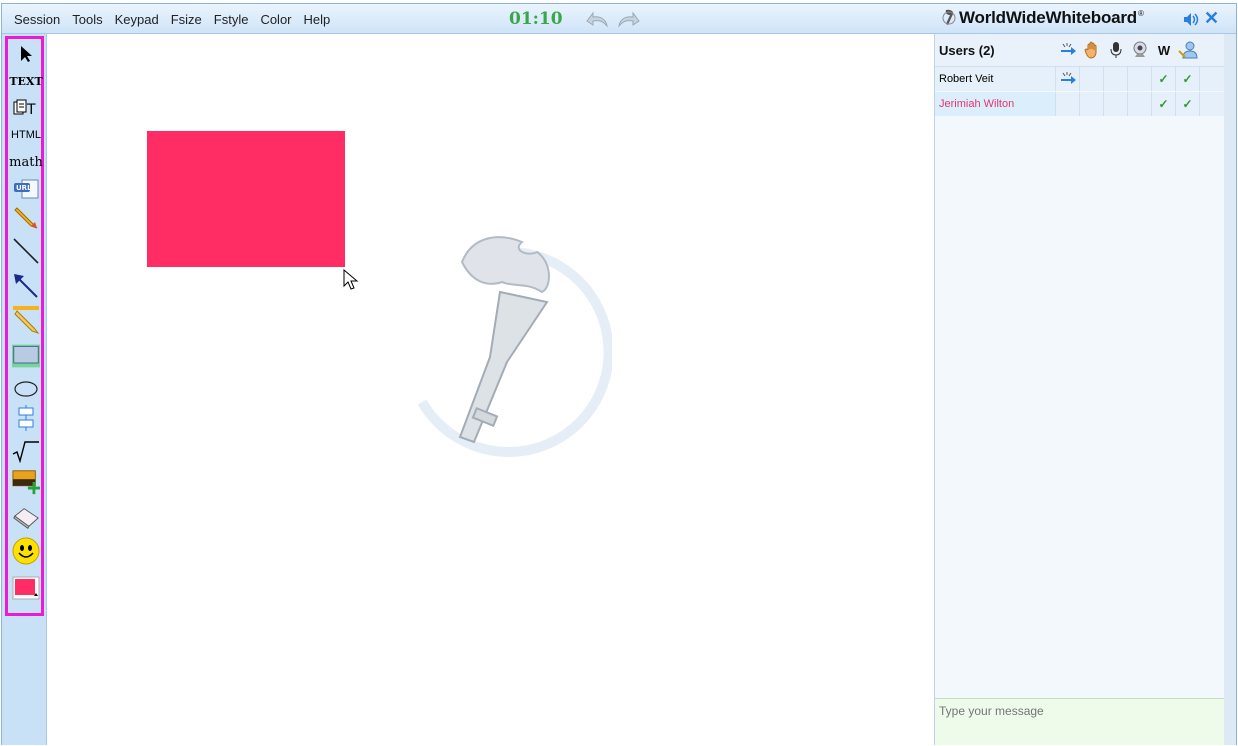  I want to click on user-row: Jerimiah Wilton ✓ ✓, so click(1079, 104).